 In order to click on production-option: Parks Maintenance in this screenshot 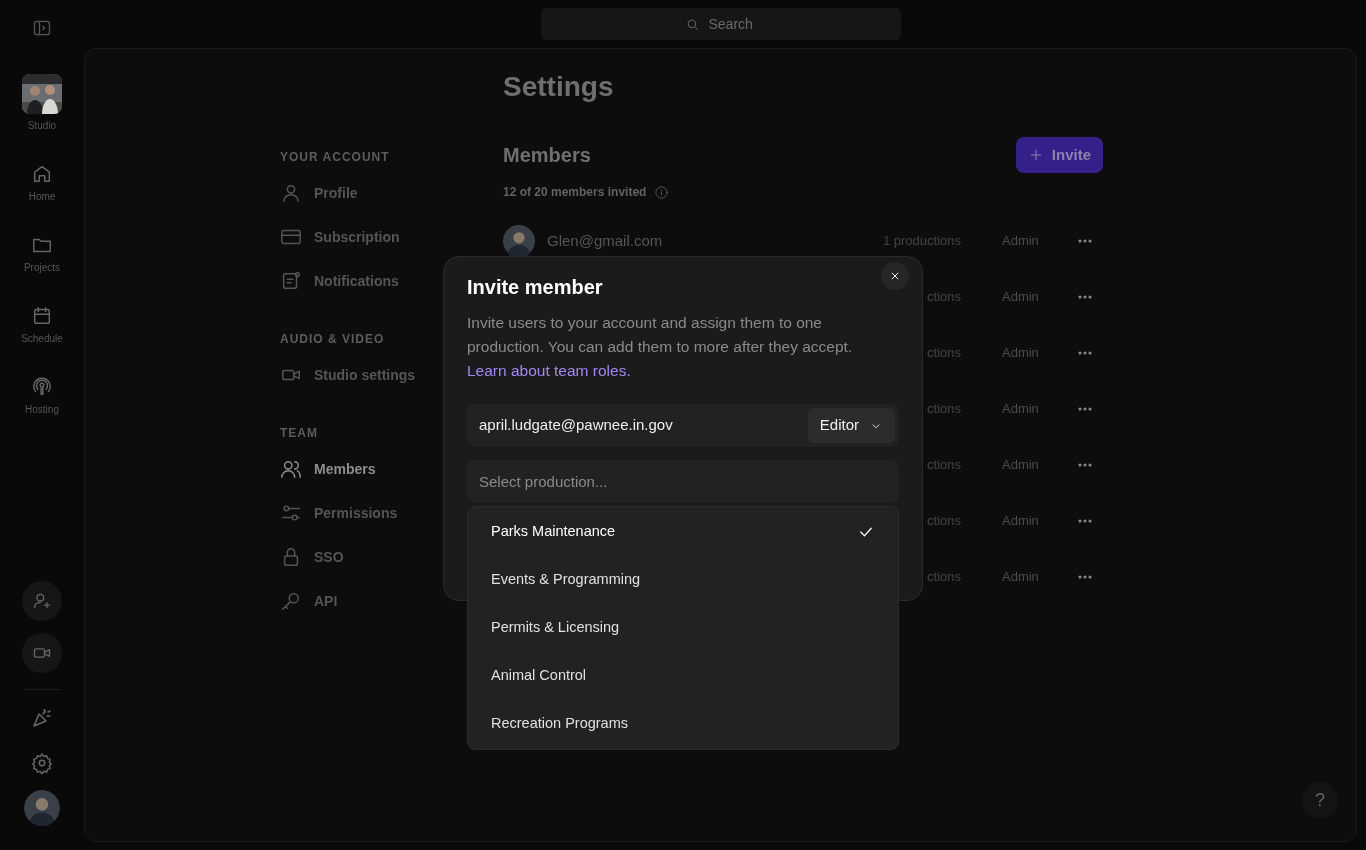, I will do `click(683, 532)`.